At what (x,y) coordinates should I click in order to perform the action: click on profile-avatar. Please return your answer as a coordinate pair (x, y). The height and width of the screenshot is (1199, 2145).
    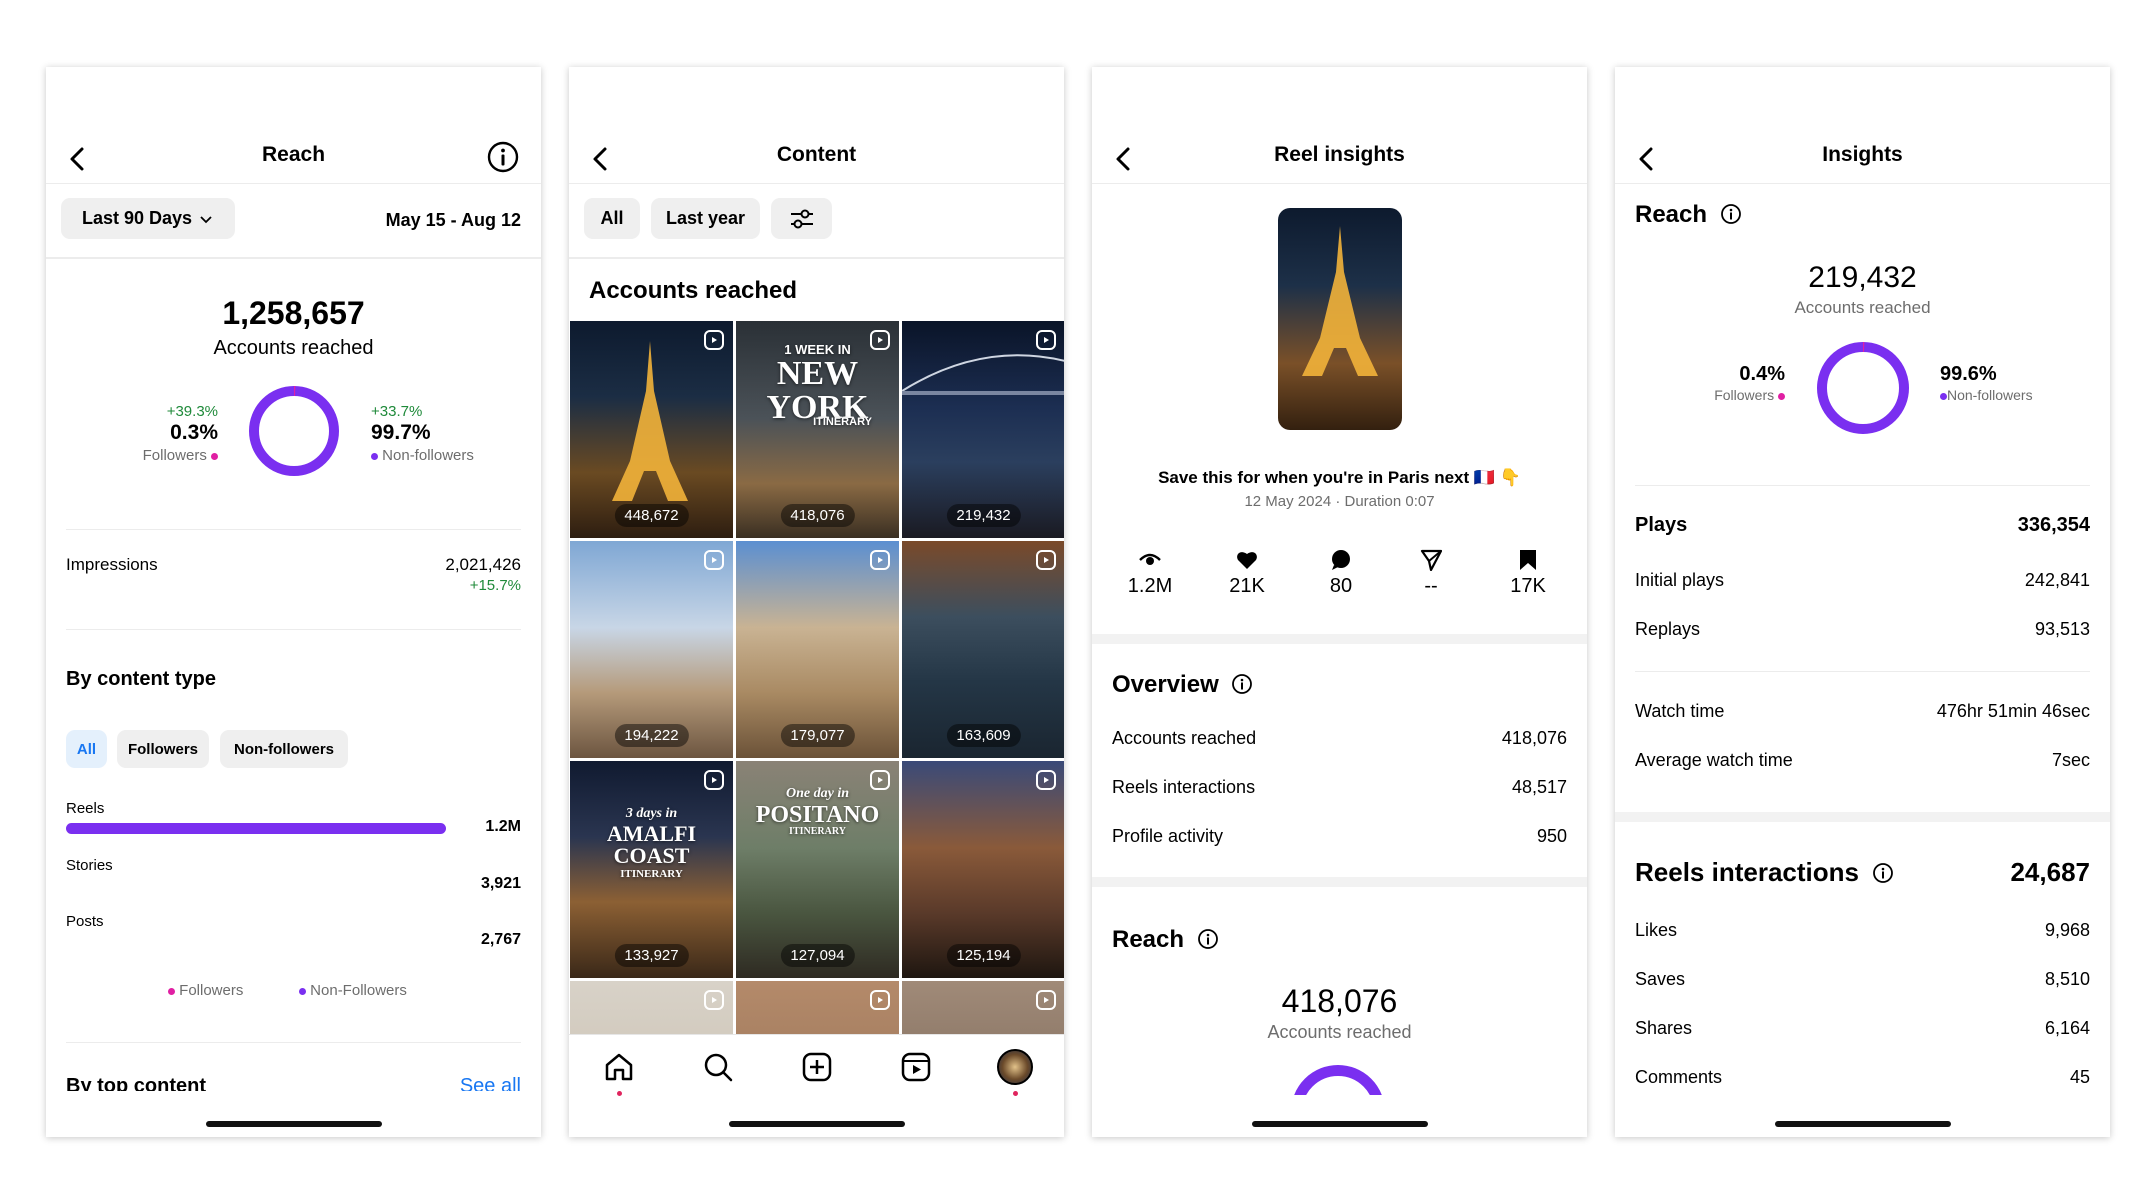
    Looking at the image, I should click on (1015, 1067).